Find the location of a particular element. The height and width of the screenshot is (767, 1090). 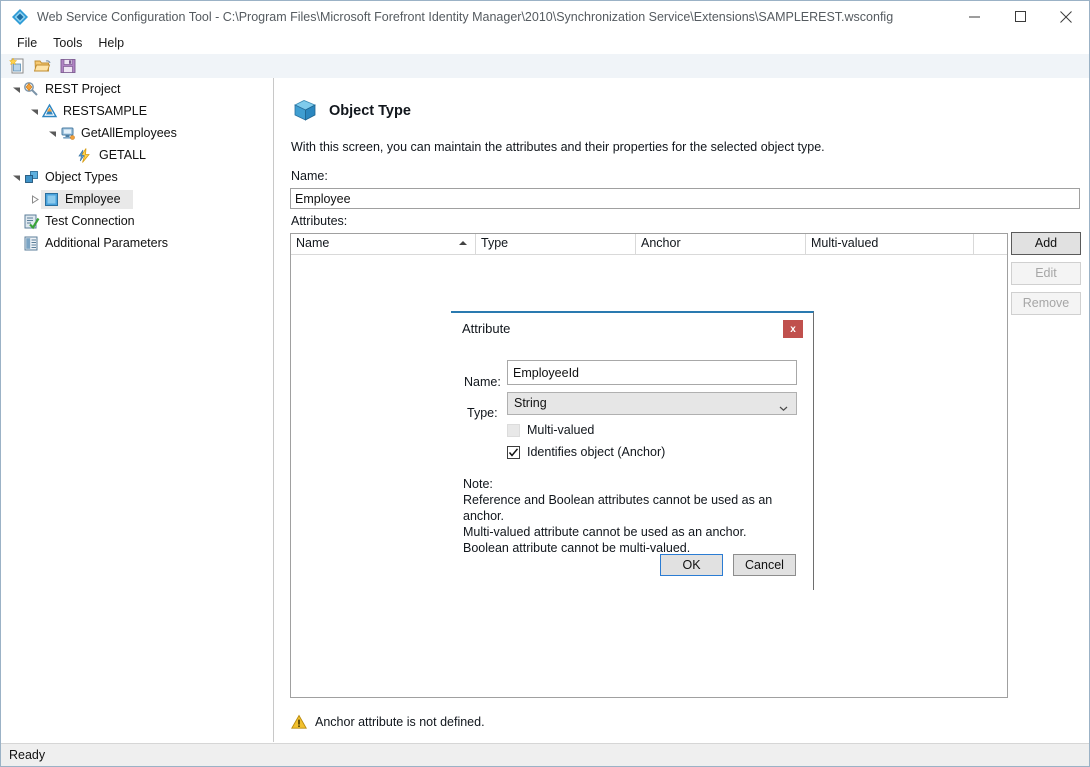

window-controls is located at coordinates (1020, 16).